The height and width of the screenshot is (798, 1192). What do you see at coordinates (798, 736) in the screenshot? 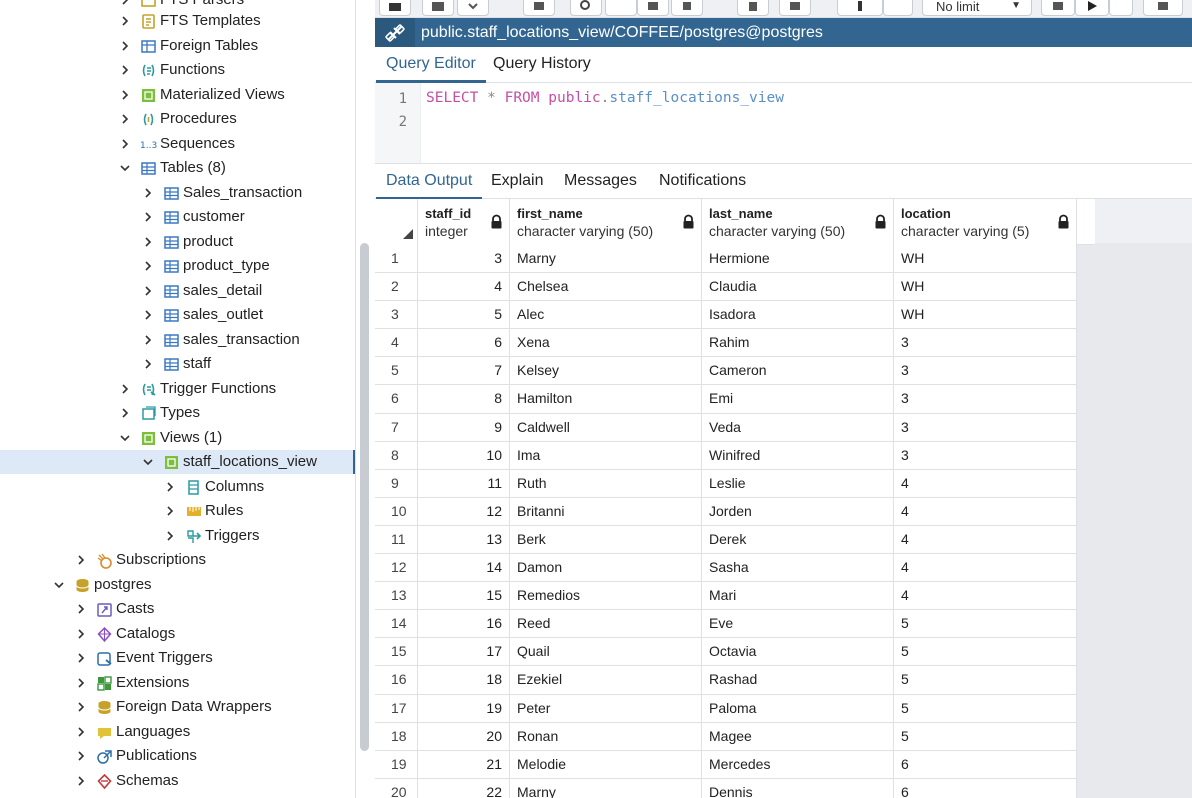
I see `data-cell: Magee` at bounding box center [798, 736].